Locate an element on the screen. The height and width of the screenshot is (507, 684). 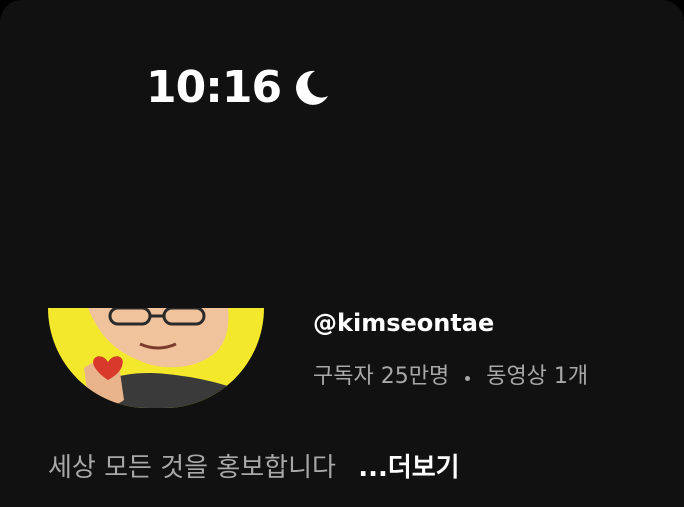
channel-stats: 구독자 25만명 동영상 1개 is located at coordinates (450, 377).